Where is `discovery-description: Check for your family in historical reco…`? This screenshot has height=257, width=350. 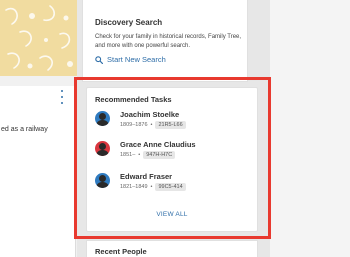 discovery-description: Check for your family in historical reco… is located at coordinates (168, 41).